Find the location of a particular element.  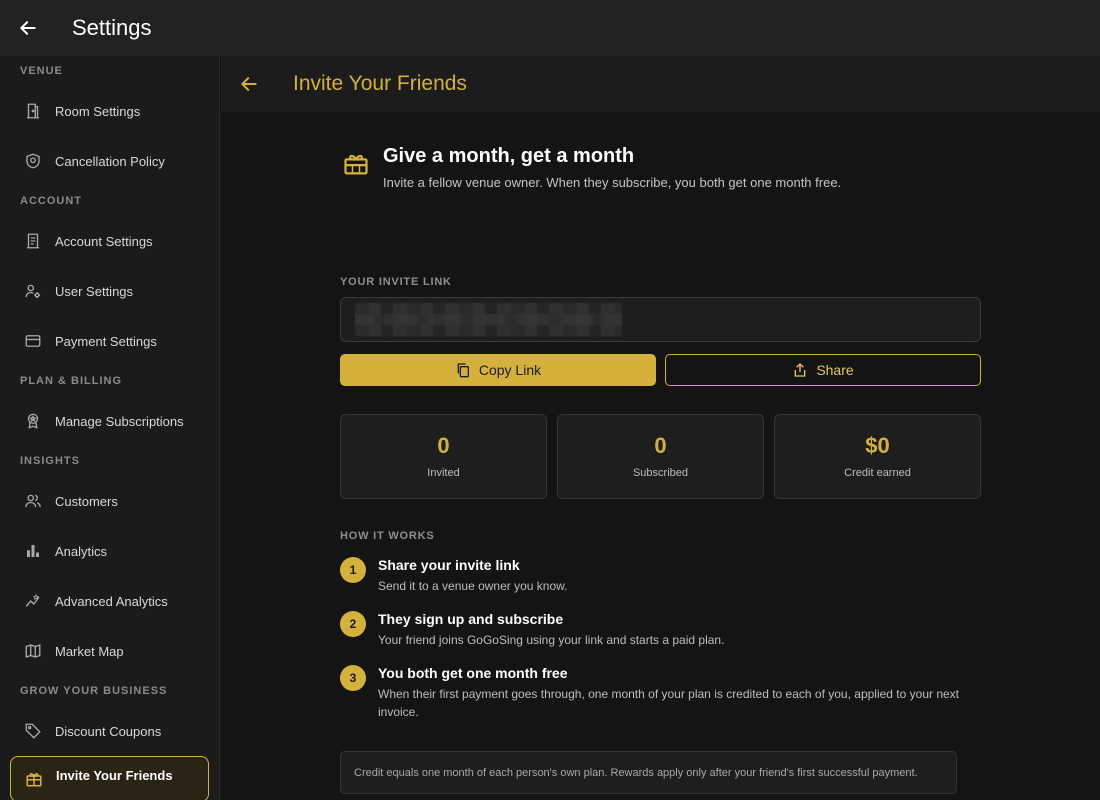

trend-icon is located at coordinates (33, 601).